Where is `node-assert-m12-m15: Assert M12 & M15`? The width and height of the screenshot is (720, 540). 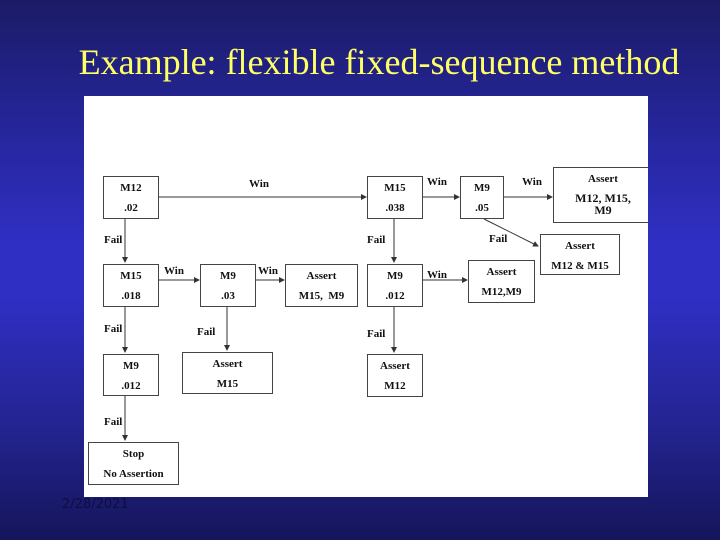 node-assert-m12-m15: Assert M12 & M15 is located at coordinates (580, 254).